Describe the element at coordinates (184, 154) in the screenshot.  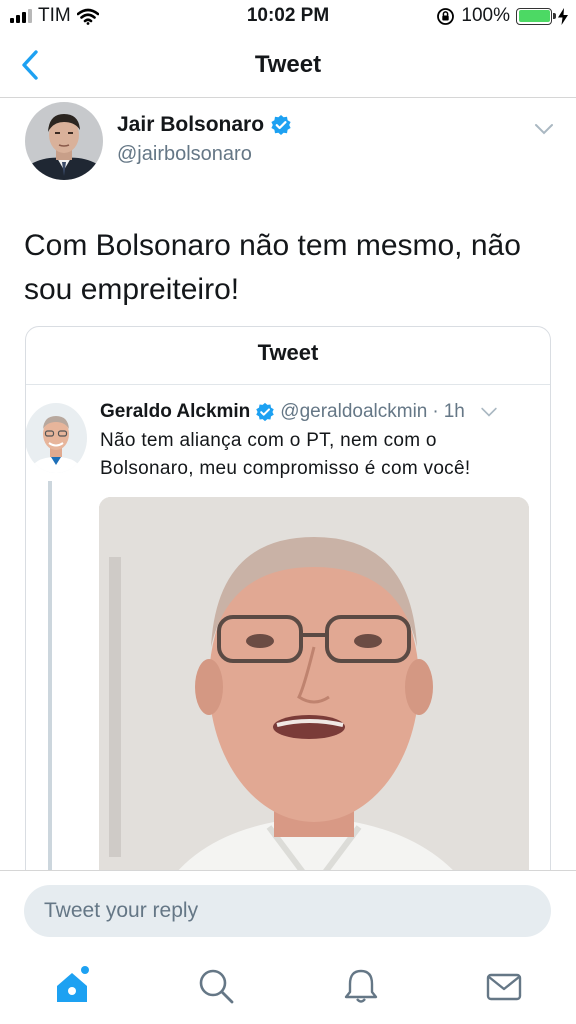
I see `author-handle: @jairbolsonaro` at that location.